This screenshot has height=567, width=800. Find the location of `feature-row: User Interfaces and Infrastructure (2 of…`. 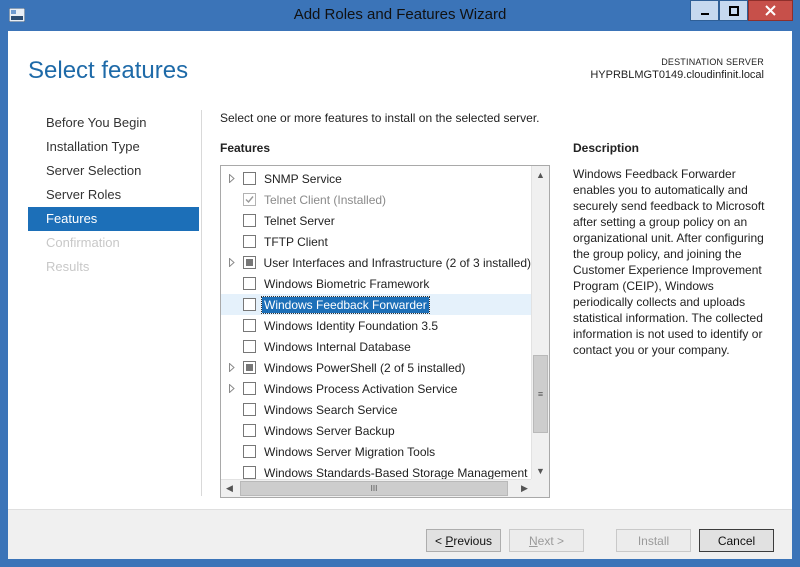

feature-row: User Interfaces and Infrastructure (2 of… is located at coordinates (376, 262).